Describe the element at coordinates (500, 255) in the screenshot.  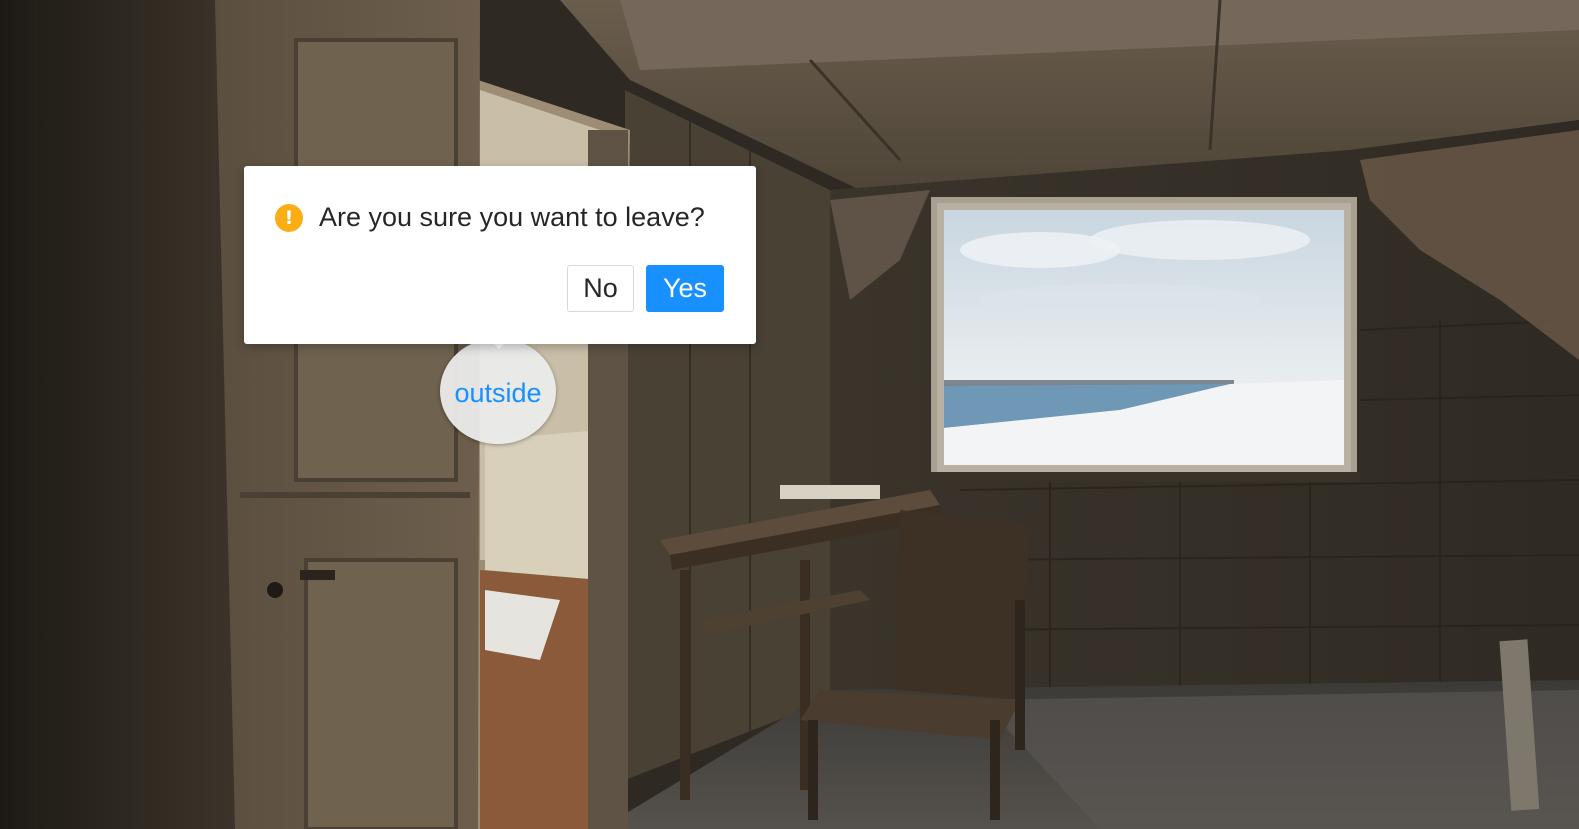
I see `leave-confirm-popover: ! Are you sure you want to leave? No Yes` at that location.